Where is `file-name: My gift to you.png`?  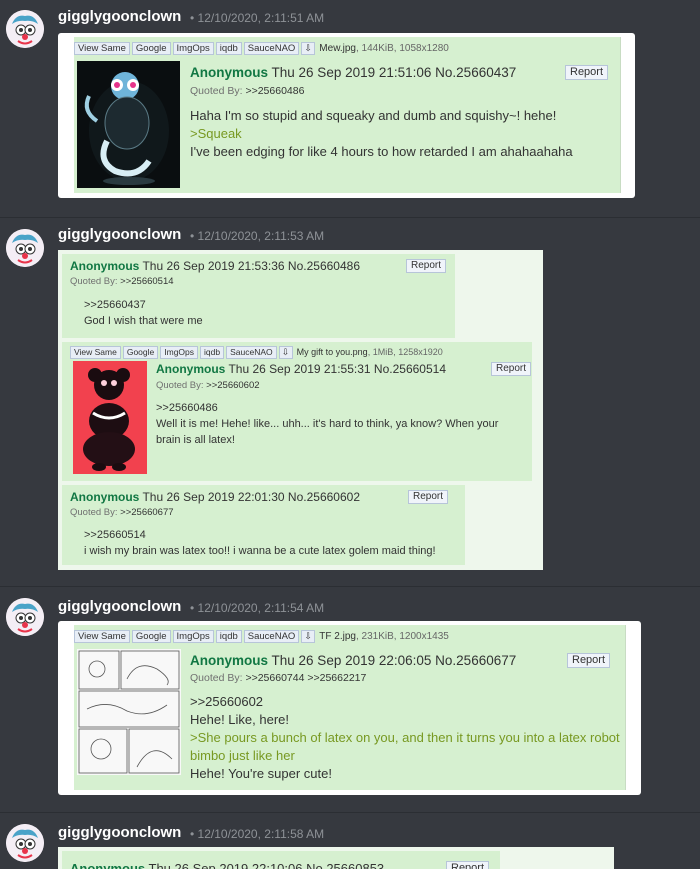 file-name: My gift to you.png is located at coordinates (332, 352).